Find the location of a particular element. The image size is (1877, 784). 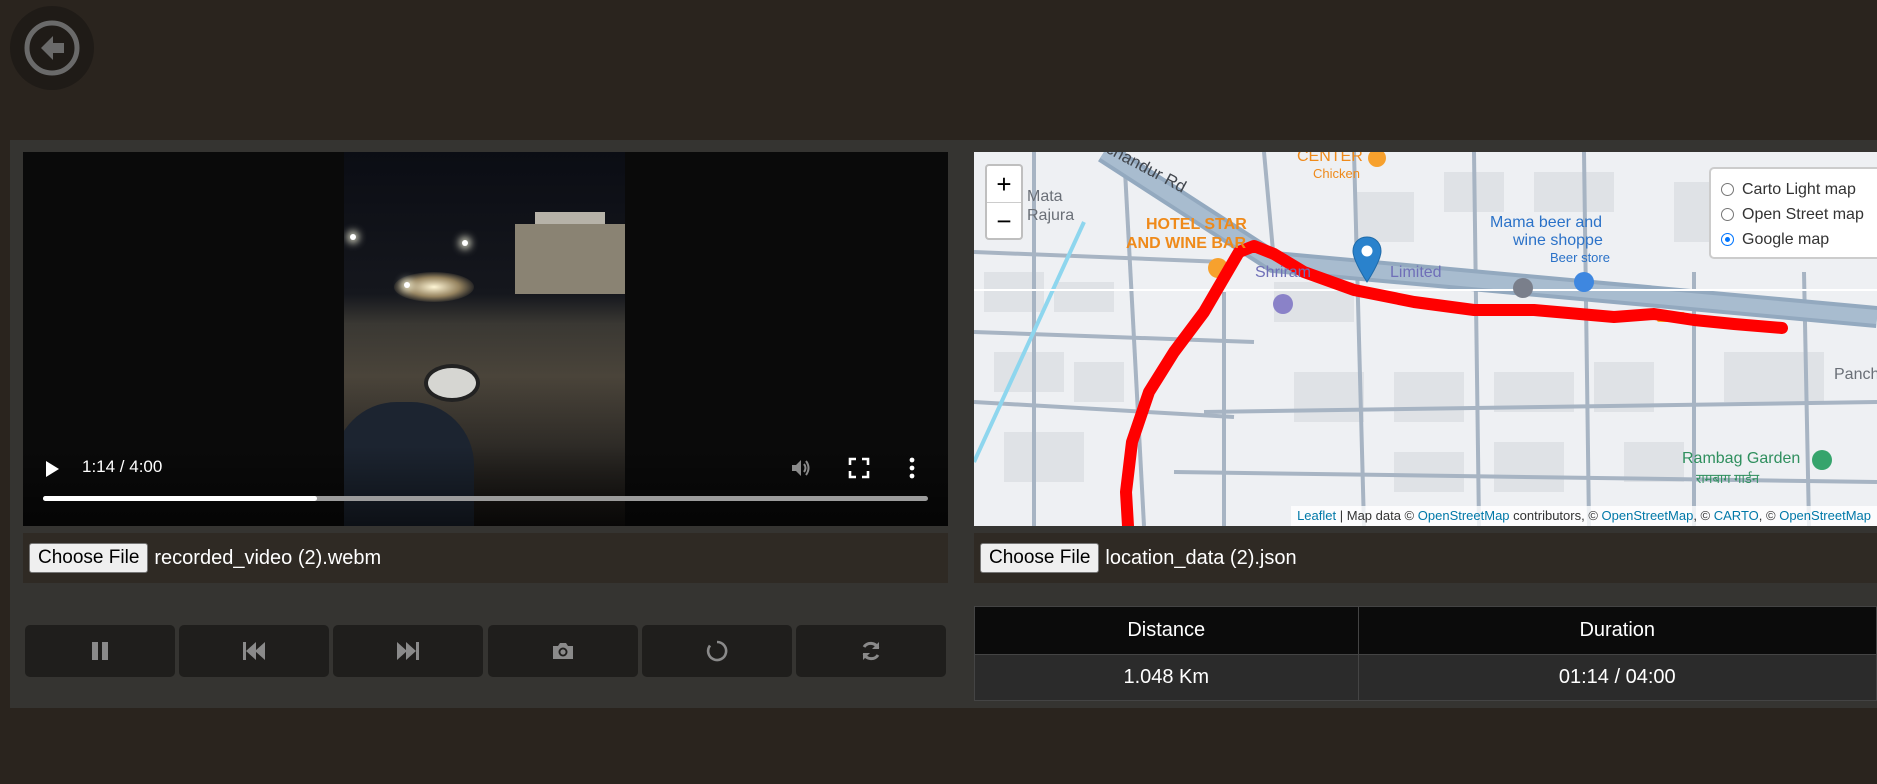

map-label-panch: Panch is located at coordinates (1855, 374).